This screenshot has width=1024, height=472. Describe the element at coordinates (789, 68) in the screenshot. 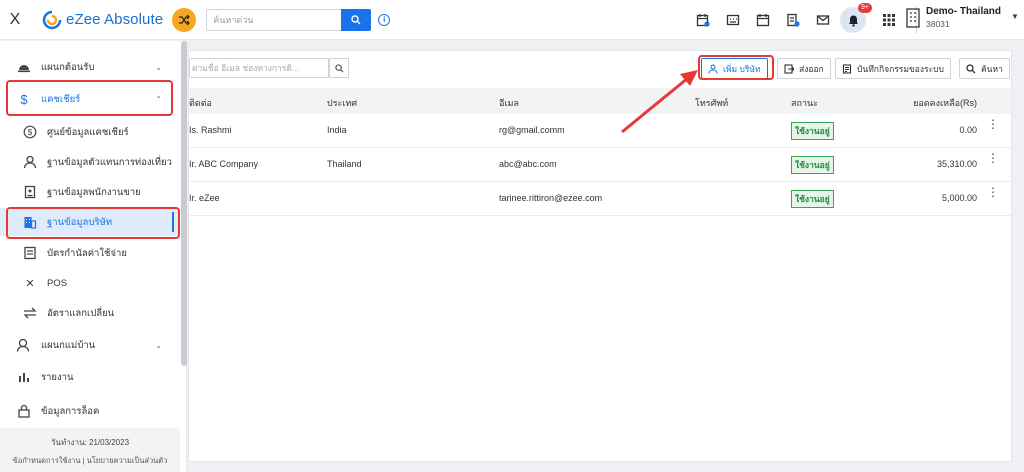

I see `export-icon` at that location.